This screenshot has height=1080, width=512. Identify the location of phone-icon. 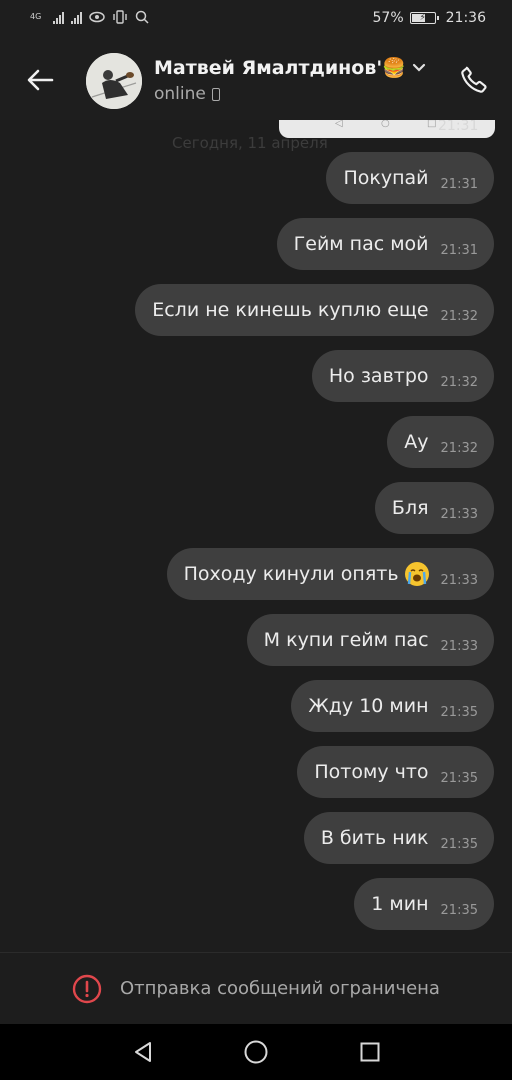
(474, 79).